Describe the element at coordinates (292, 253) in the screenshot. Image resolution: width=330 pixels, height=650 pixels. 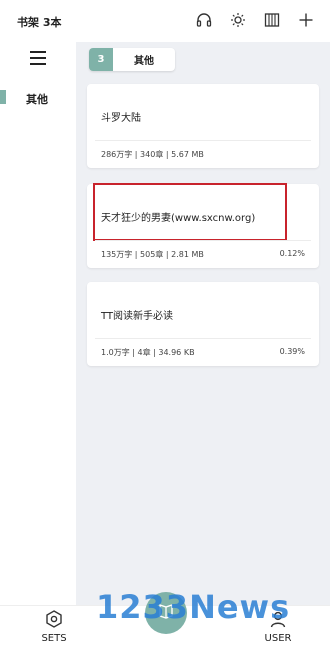
I see `book-progress: 0.12%` at that location.